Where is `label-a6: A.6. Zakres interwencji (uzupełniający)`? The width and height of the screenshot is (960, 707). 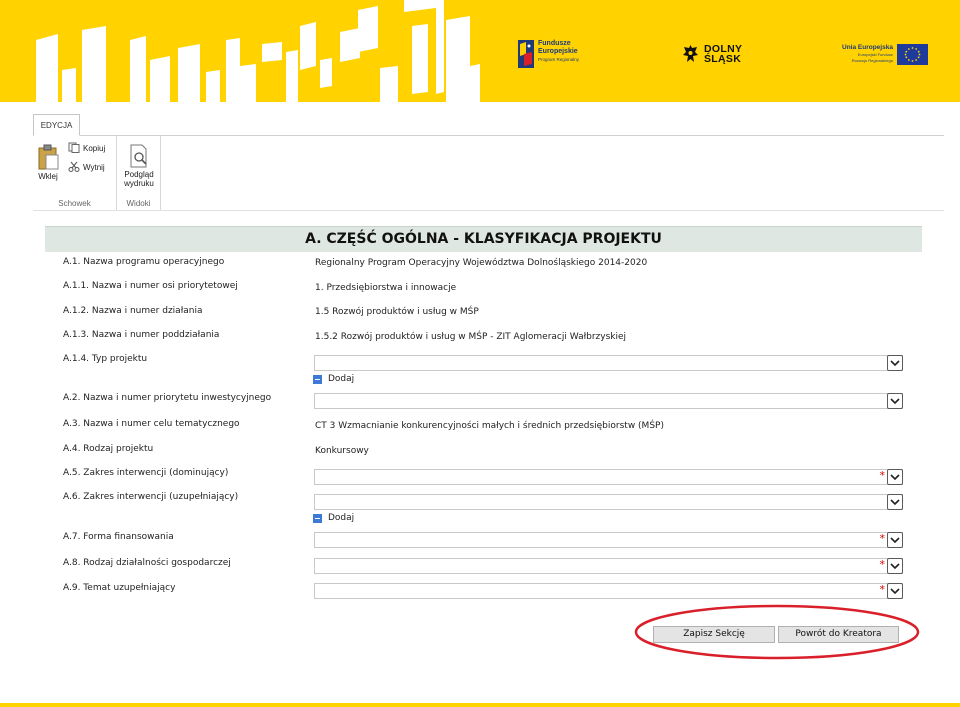 label-a6: A.6. Zakres interwencji (uzupełniający) is located at coordinates (151, 497).